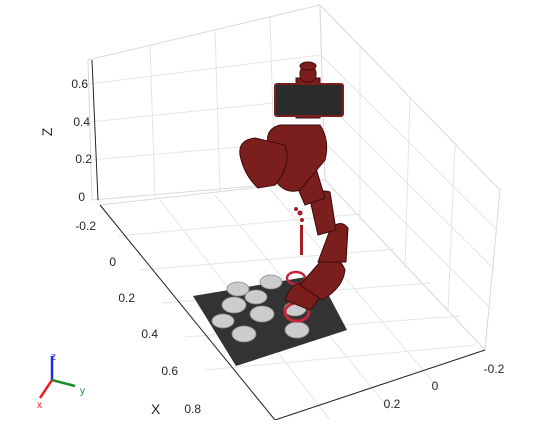  Describe the element at coordinates (81, 122) in the screenshot. I see `z-tick: 0.4` at that location.